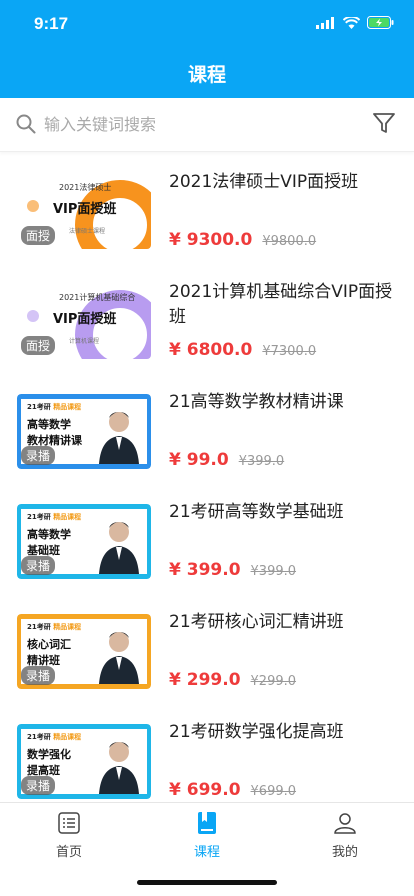  I want to click on battery-charging-icon, so click(380, 22).